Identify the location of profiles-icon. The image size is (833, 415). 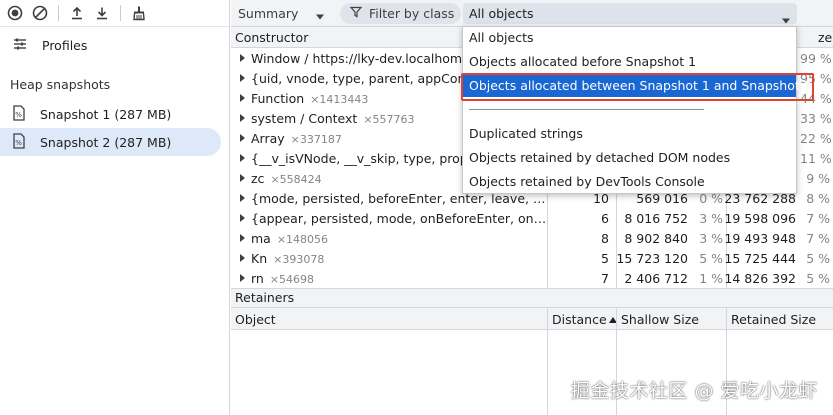
(20, 45).